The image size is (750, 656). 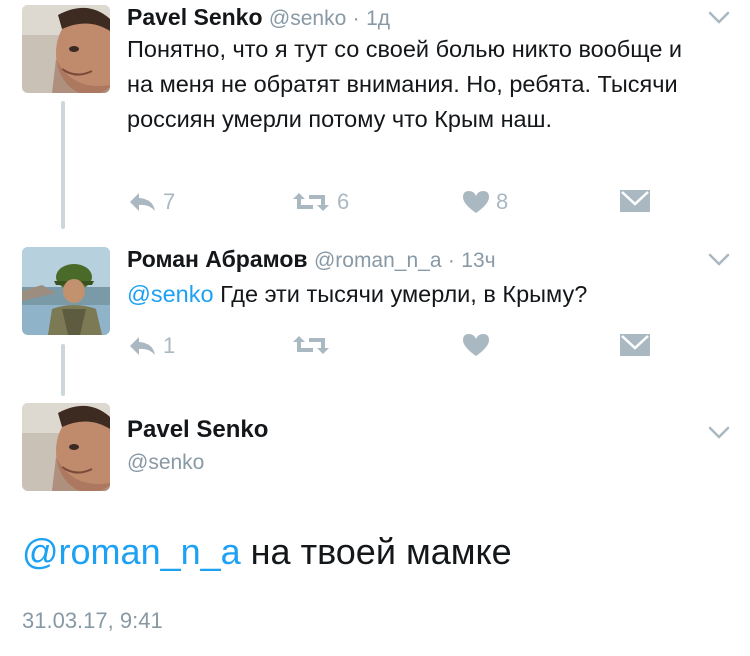 What do you see at coordinates (502, 201) in the screenshot?
I see `like-count: 8` at bounding box center [502, 201].